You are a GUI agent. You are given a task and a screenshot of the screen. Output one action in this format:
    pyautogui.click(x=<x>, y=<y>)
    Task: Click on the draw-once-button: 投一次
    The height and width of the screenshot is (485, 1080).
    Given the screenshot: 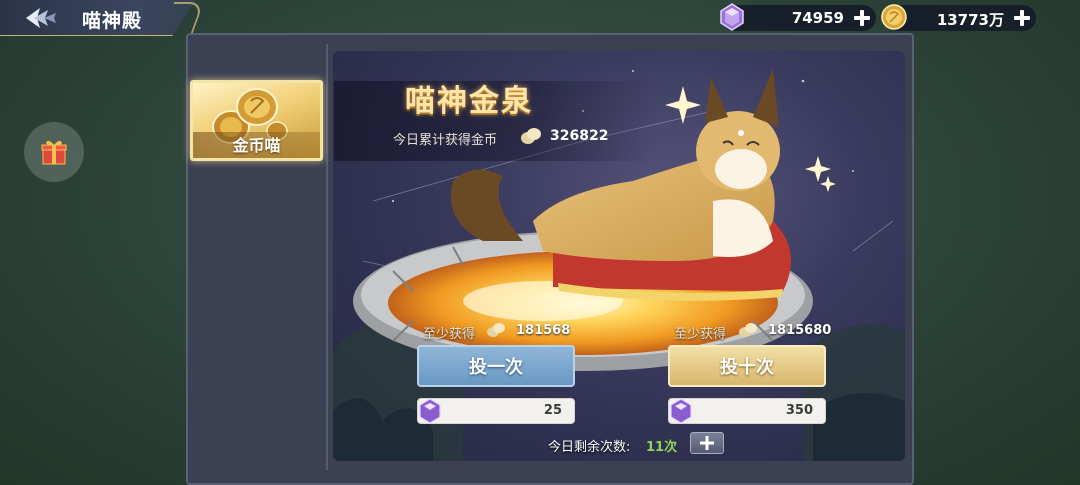 What is the action you would take?
    pyautogui.click(x=496, y=366)
    